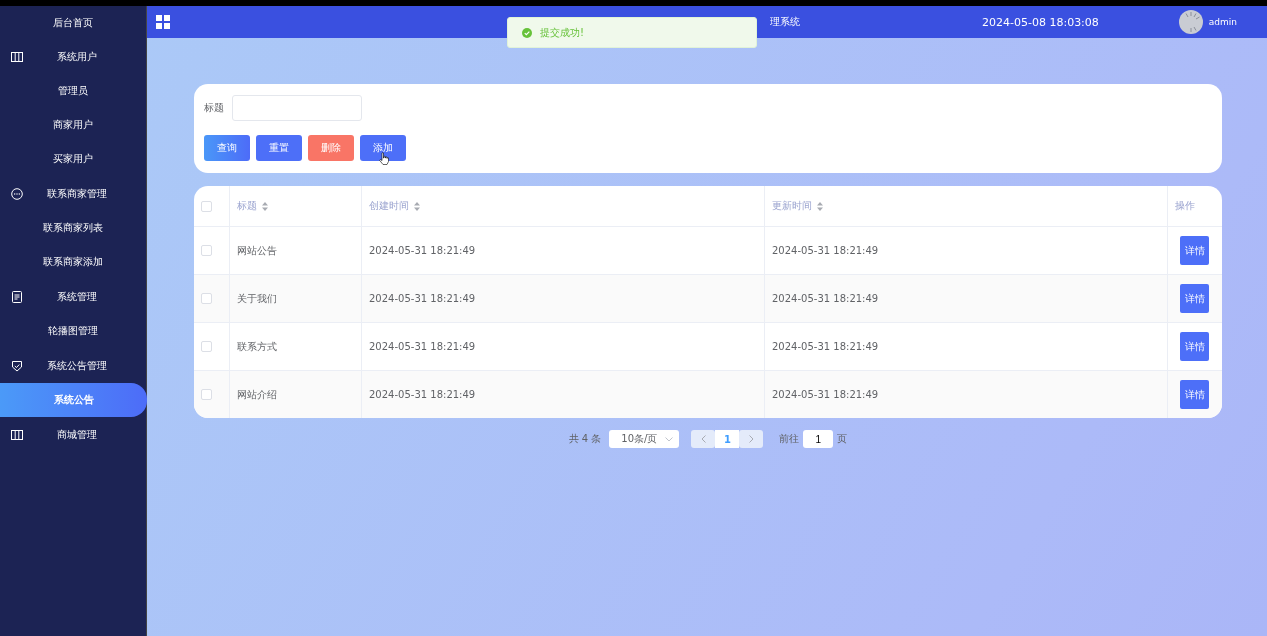  I want to click on grid-icon, so click(163, 22).